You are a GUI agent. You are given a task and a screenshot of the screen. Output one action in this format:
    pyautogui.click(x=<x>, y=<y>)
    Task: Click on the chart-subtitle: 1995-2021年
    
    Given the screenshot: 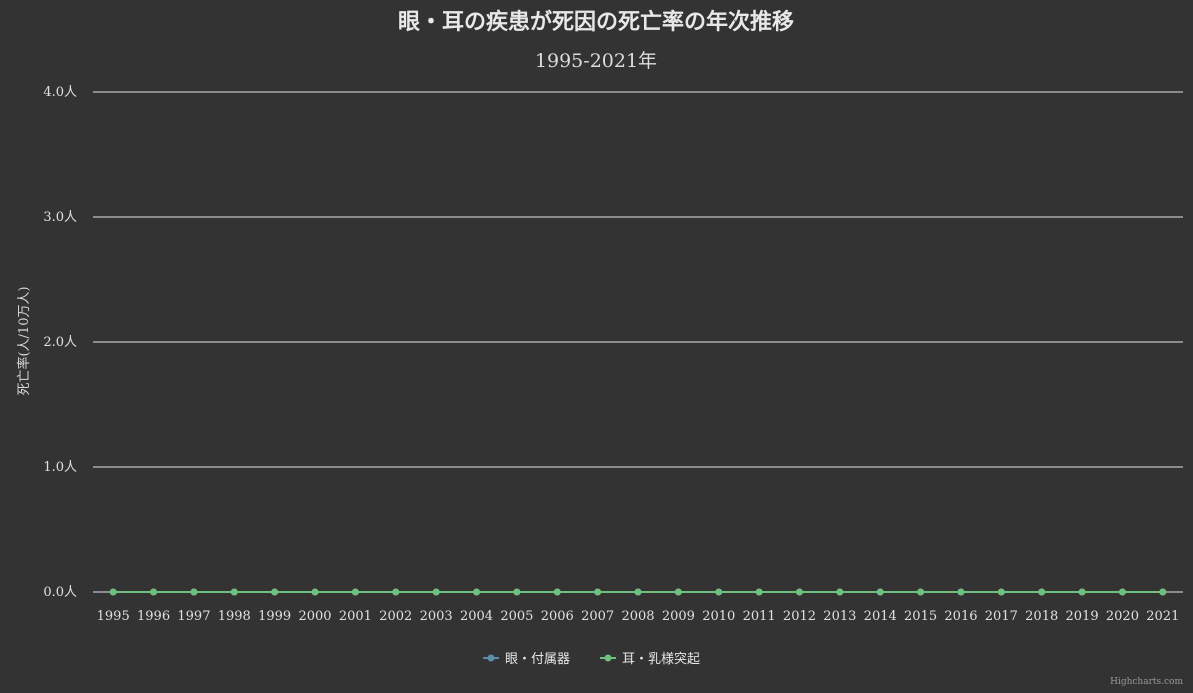 What is the action you would take?
    pyautogui.click(x=596, y=61)
    